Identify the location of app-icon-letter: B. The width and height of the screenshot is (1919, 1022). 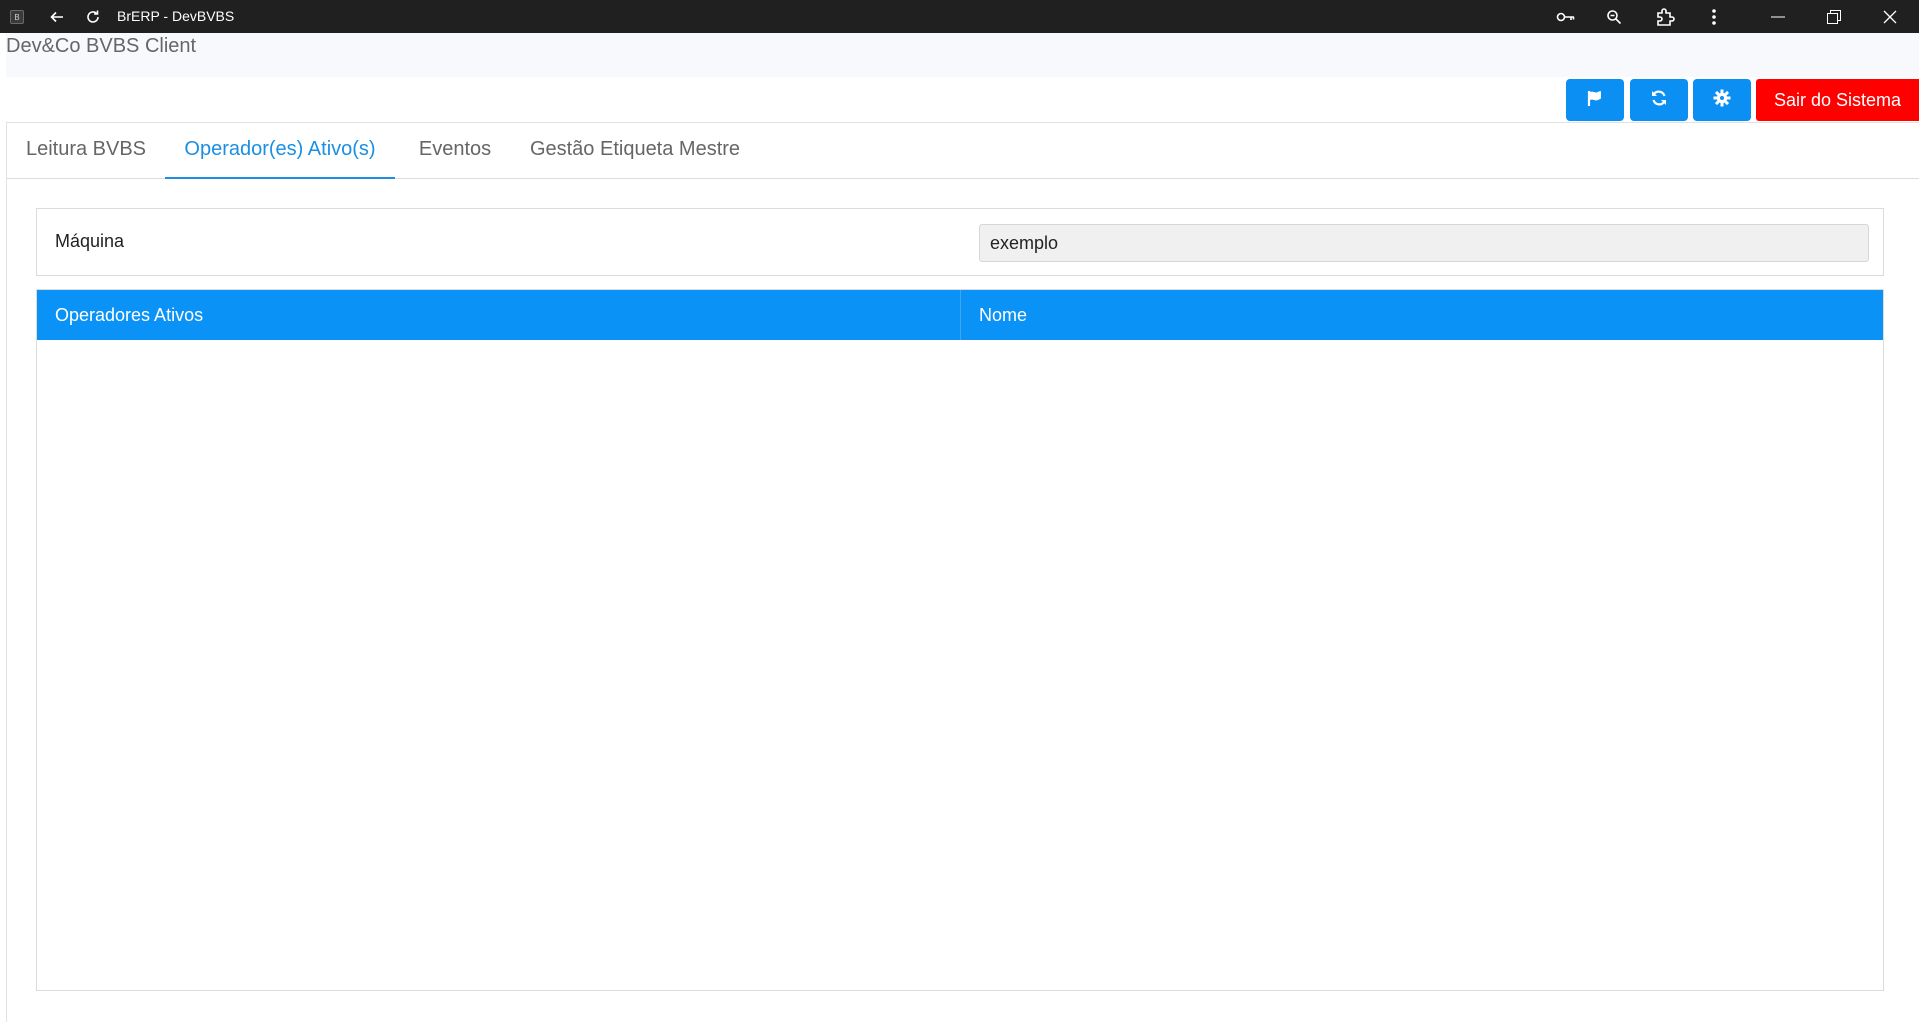
(17, 17).